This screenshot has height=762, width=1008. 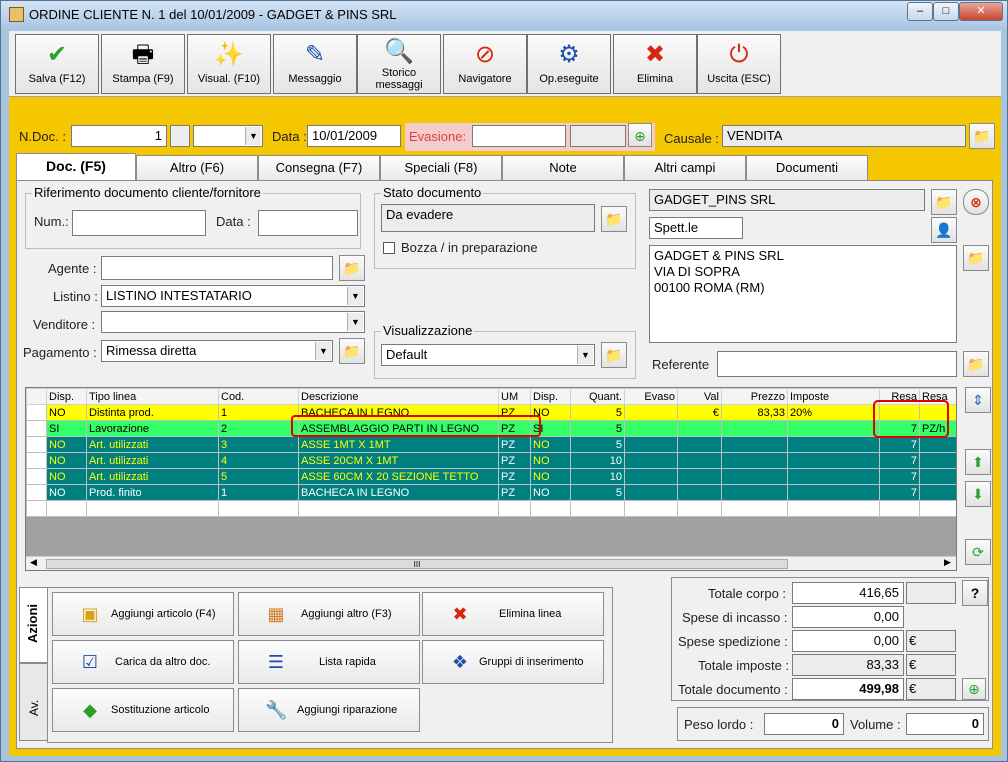 What do you see at coordinates (754, 412) in the screenshot?
I see `table-cell: 83,33` at bounding box center [754, 412].